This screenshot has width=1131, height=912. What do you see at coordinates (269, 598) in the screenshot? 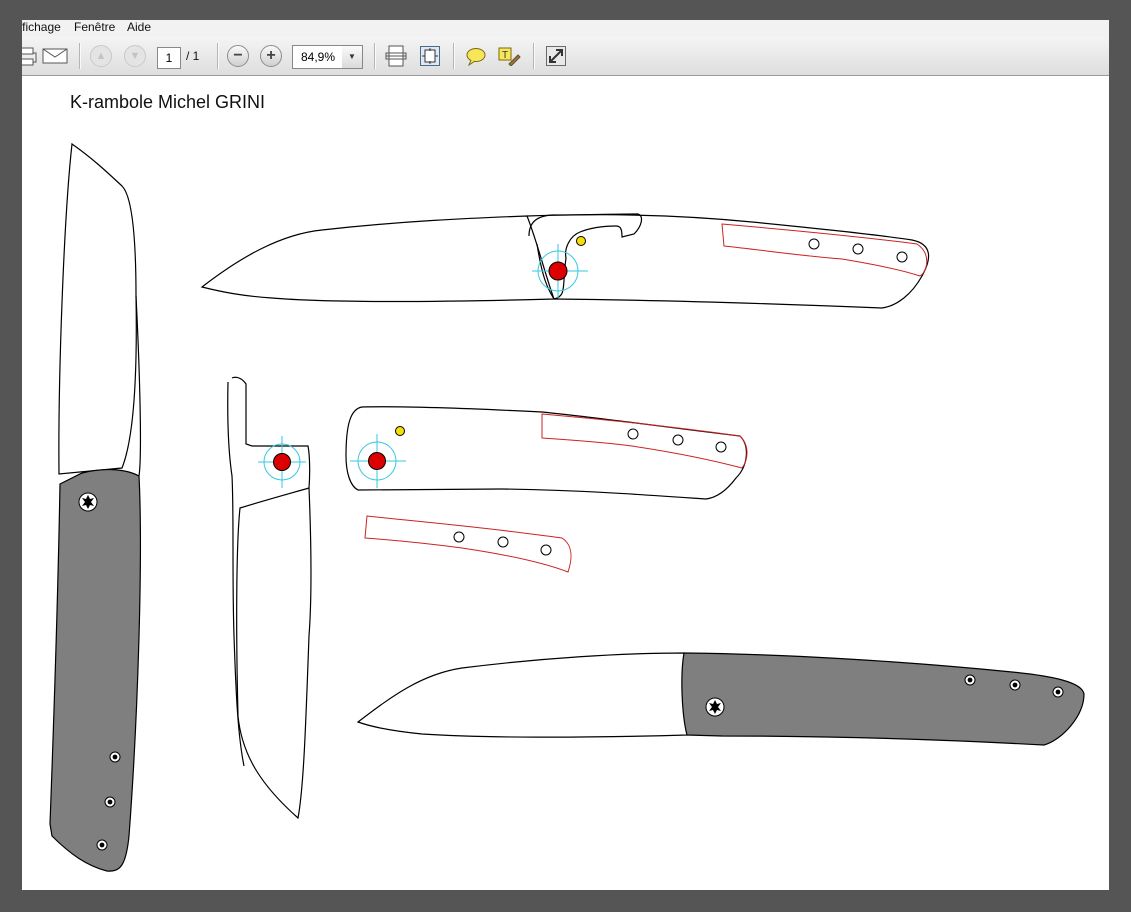
I see `blade-detail-view` at bounding box center [269, 598].